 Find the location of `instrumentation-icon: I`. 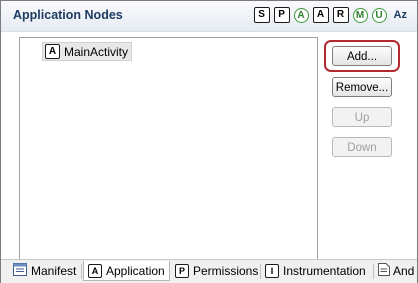

instrumentation-icon: I is located at coordinates (272, 271).